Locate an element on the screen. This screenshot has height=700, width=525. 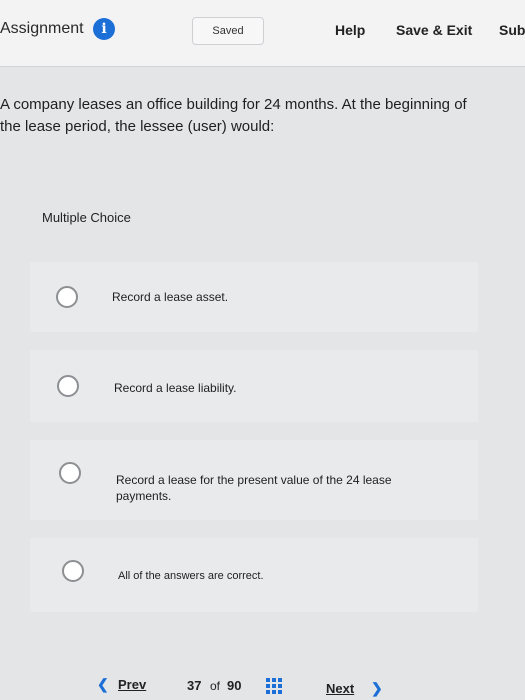
assignment-header: Assignment i Saved Help Save & Exit Sub is located at coordinates (262, 33).